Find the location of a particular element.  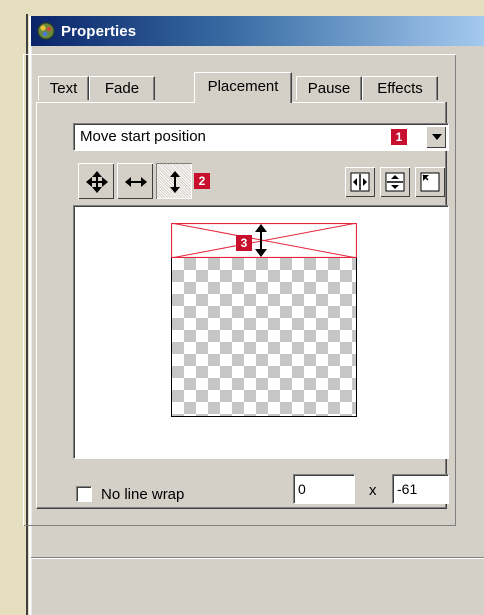

center-vertical-icon is located at coordinates (395, 182).